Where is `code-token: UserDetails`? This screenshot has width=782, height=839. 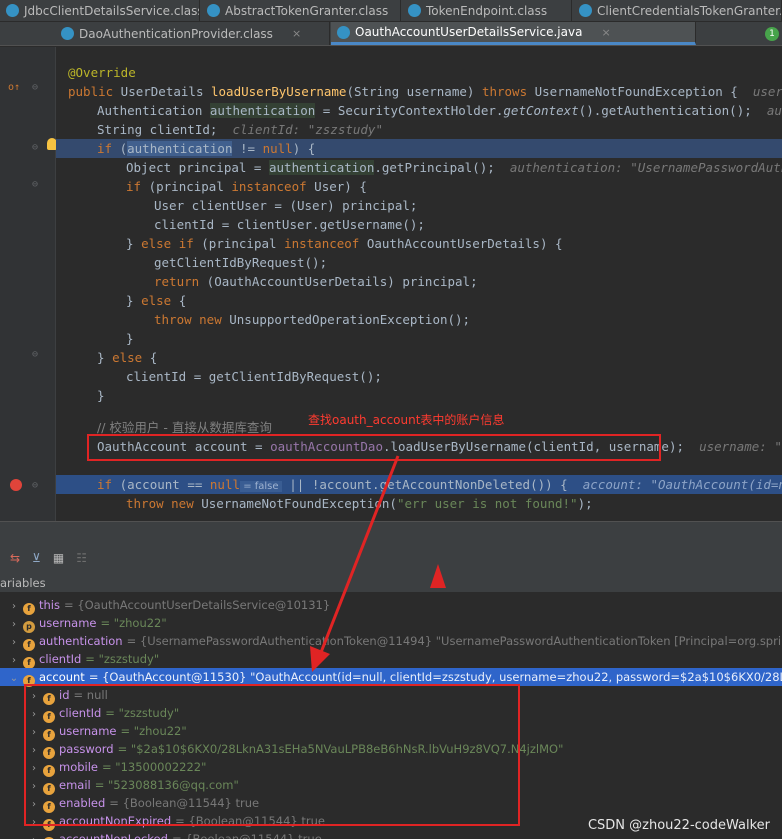 code-token: UserDetails is located at coordinates (162, 91).